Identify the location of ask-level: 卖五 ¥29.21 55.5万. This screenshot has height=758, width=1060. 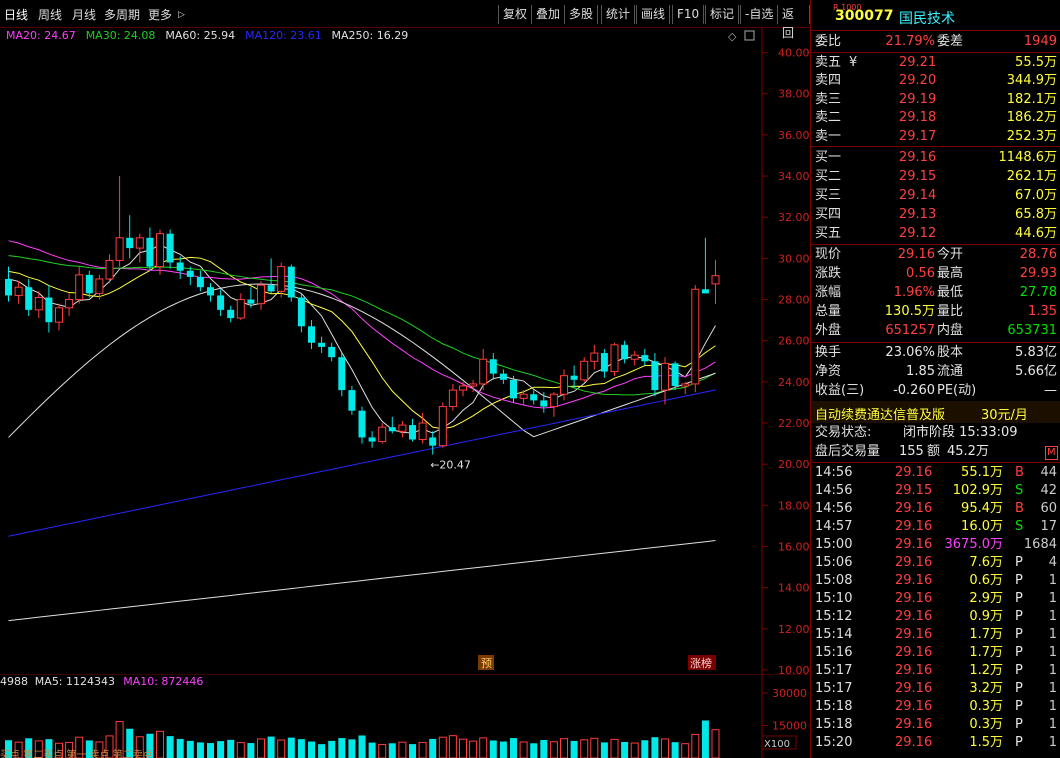
(935, 63).